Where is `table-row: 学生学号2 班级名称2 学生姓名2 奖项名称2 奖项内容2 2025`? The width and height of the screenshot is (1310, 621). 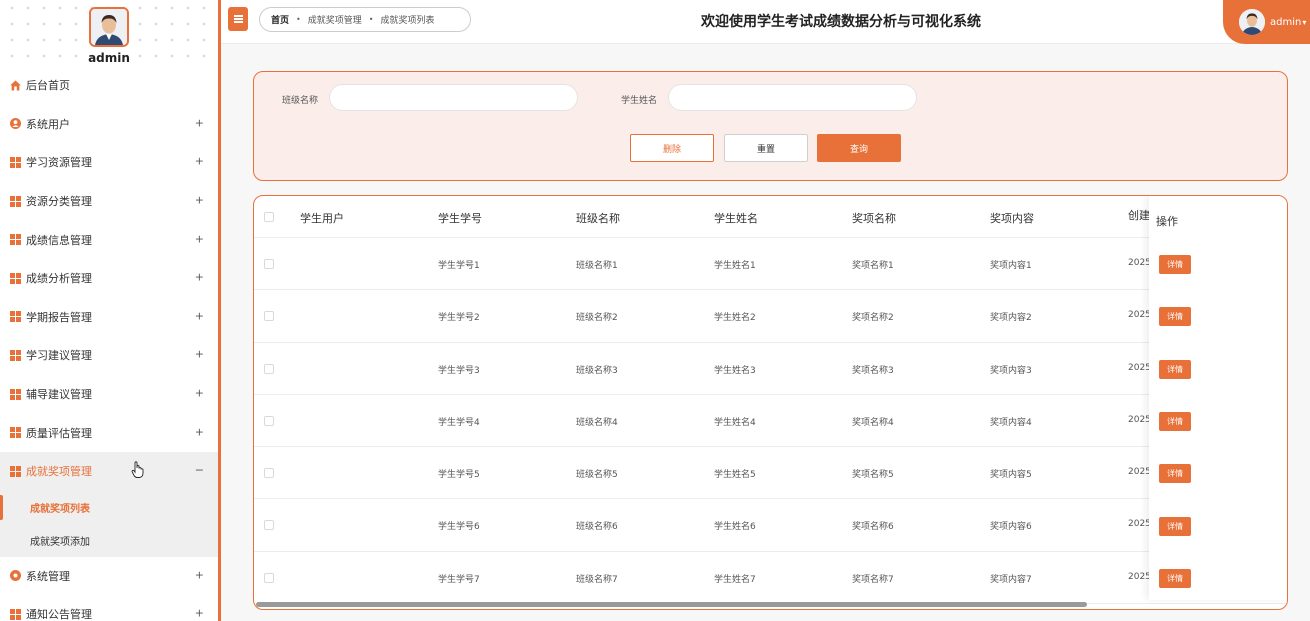 table-row: 学生学号2 班级名称2 学生姓名2 奖项名称2 奖项内容2 2025 is located at coordinates (770, 316).